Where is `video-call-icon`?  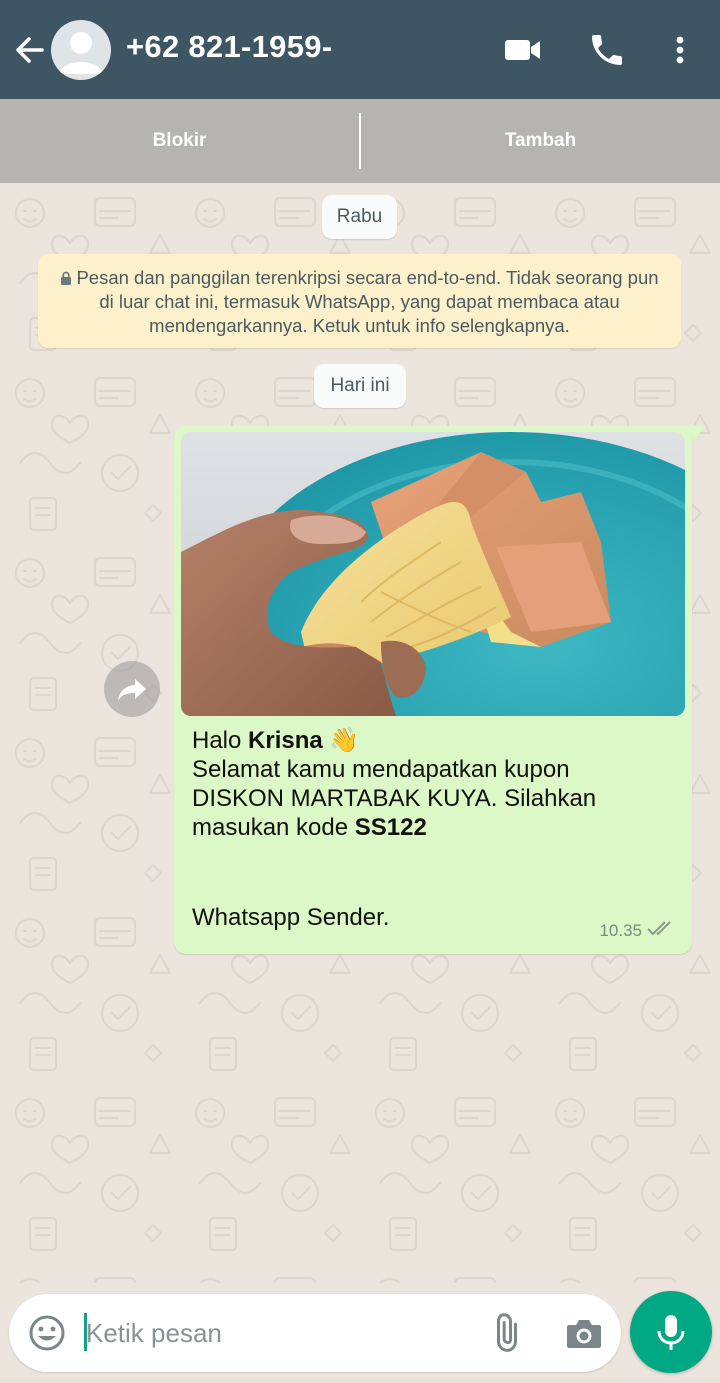 video-call-icon is located at coordinates (522, 50).